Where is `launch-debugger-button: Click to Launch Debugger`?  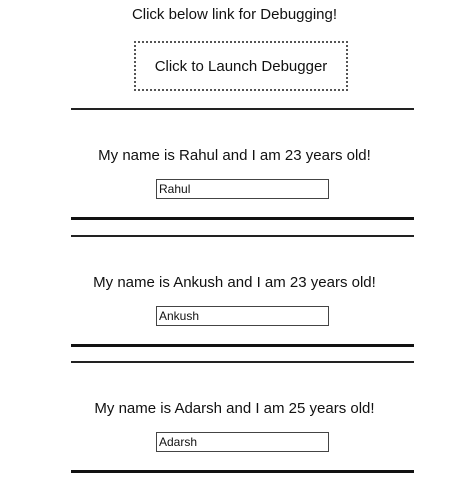 launch-debugger-button: Click to Launch Debugger is located at coordinates (241, 66).